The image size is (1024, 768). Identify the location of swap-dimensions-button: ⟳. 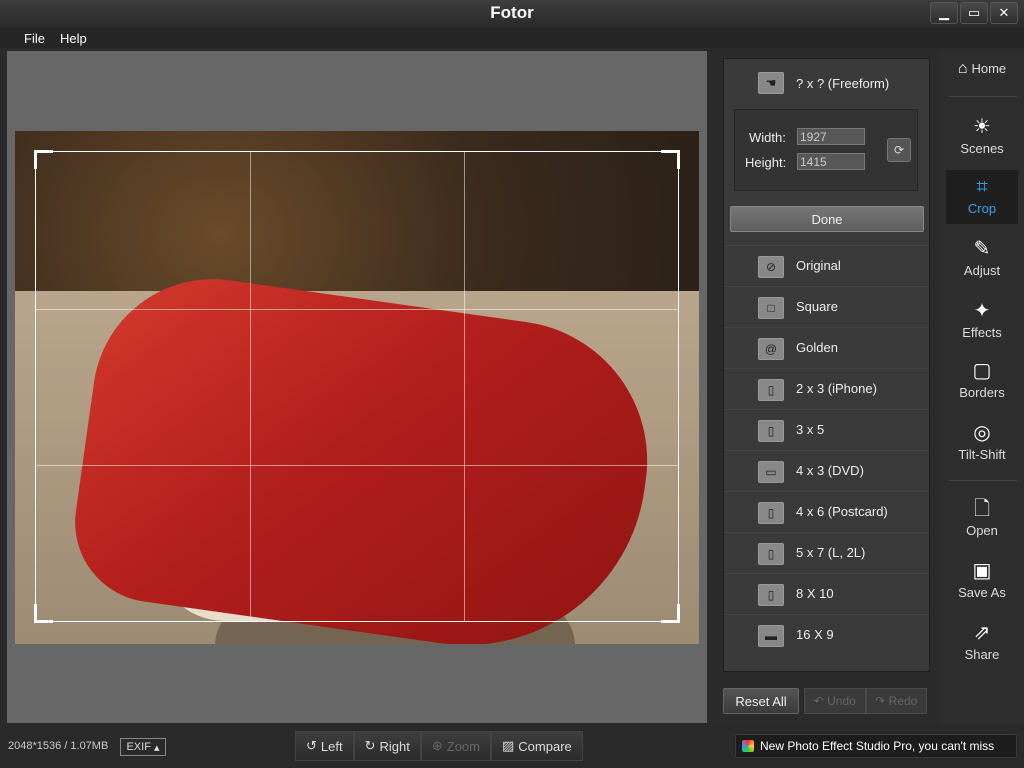
(899, 150).